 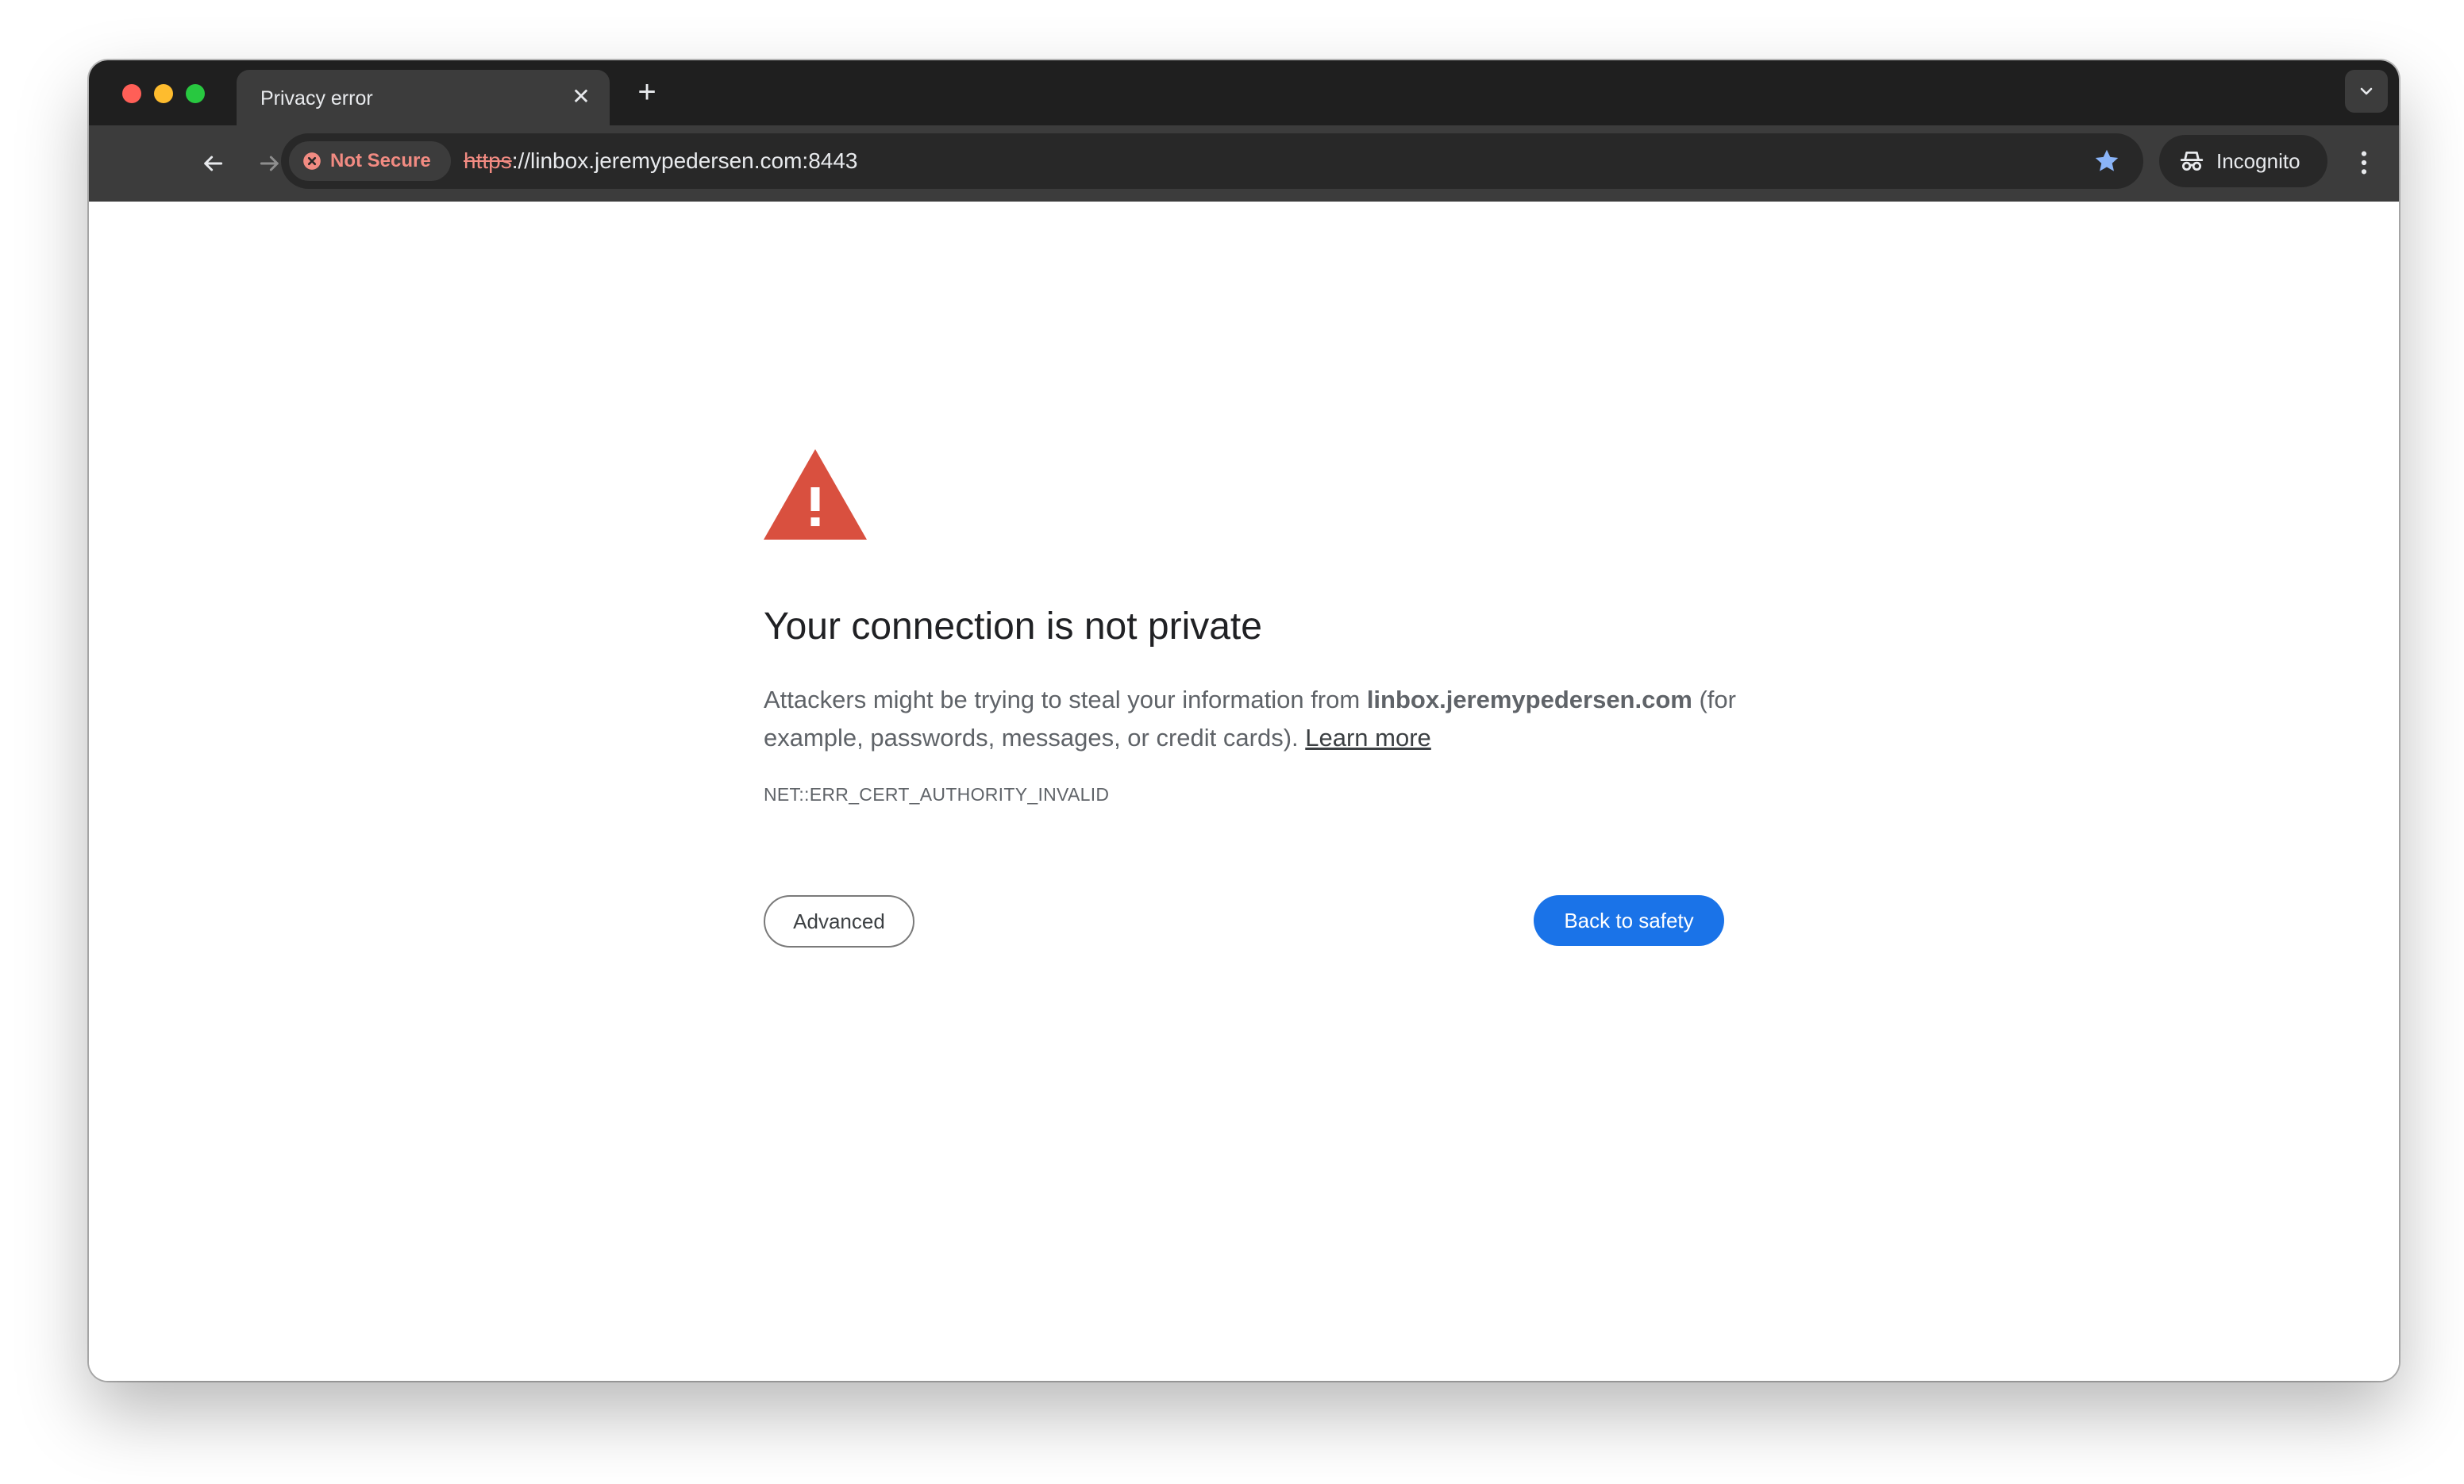 I want to click on target-domain: linbox.jeremypedersen.com, so click(x=1529, y=699).